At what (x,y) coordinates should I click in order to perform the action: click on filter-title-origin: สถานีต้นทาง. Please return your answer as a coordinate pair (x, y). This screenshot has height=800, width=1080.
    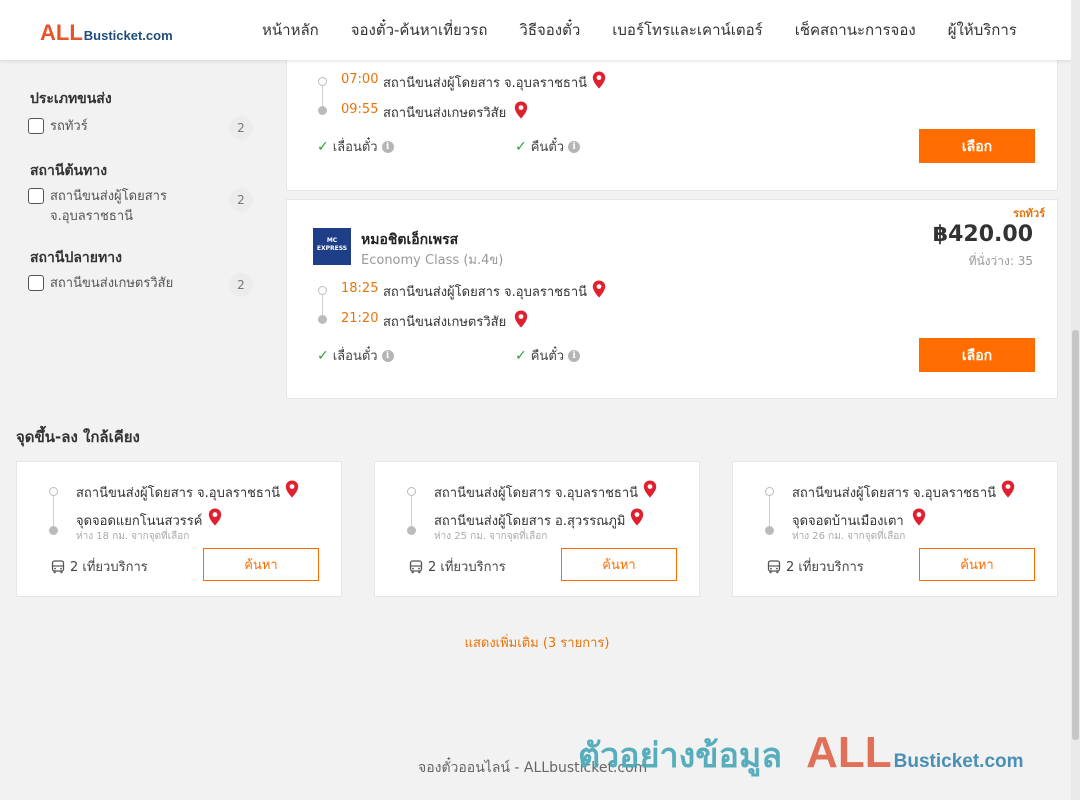
    Looking at the image, I should click on (69, 171).